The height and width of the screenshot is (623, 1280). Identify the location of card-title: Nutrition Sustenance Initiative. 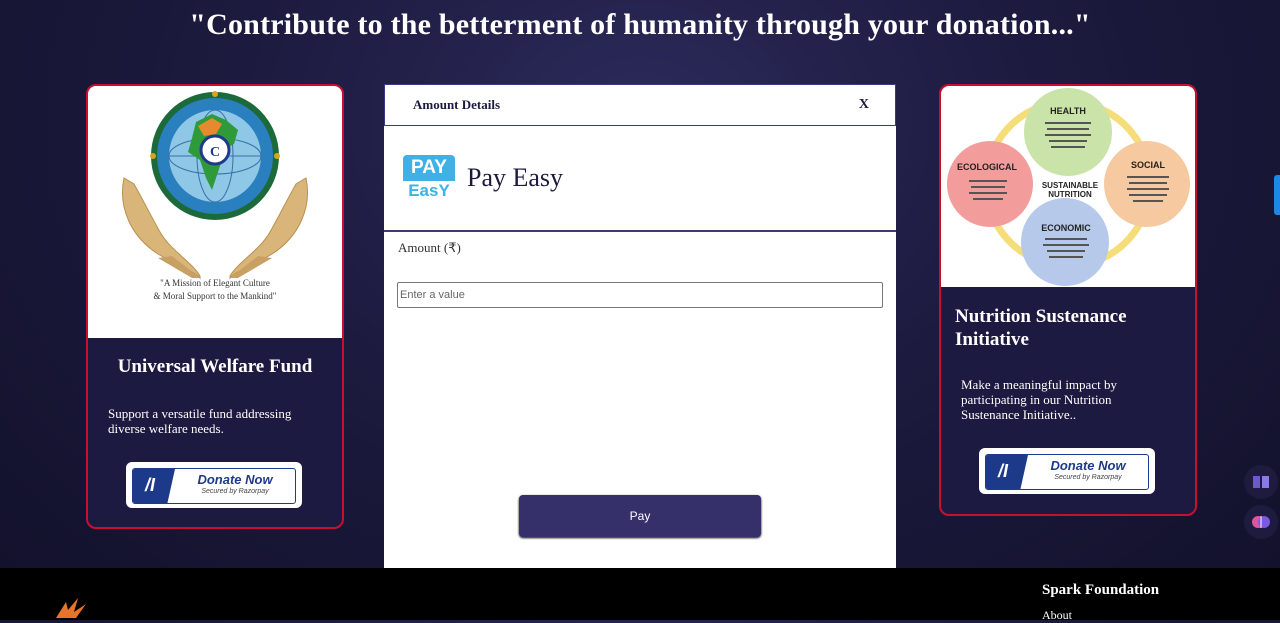
(1041, 328).